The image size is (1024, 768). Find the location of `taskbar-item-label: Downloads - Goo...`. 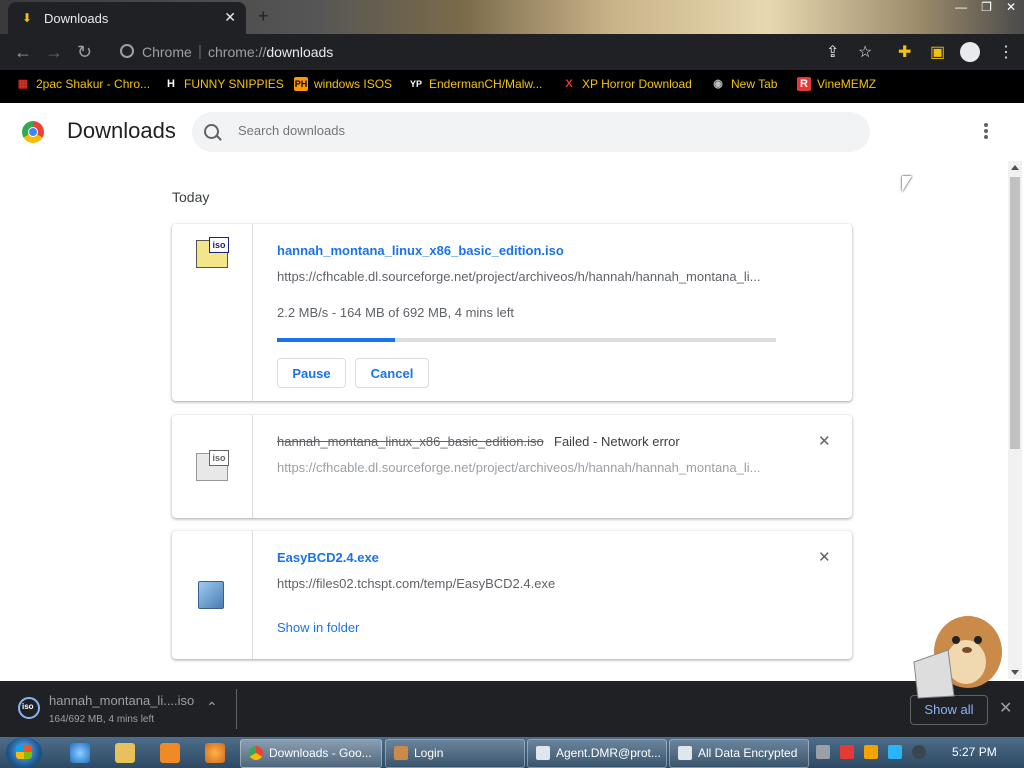

taskbar-item-label: Downloads - Goo... is located at coordinates (320, 753).